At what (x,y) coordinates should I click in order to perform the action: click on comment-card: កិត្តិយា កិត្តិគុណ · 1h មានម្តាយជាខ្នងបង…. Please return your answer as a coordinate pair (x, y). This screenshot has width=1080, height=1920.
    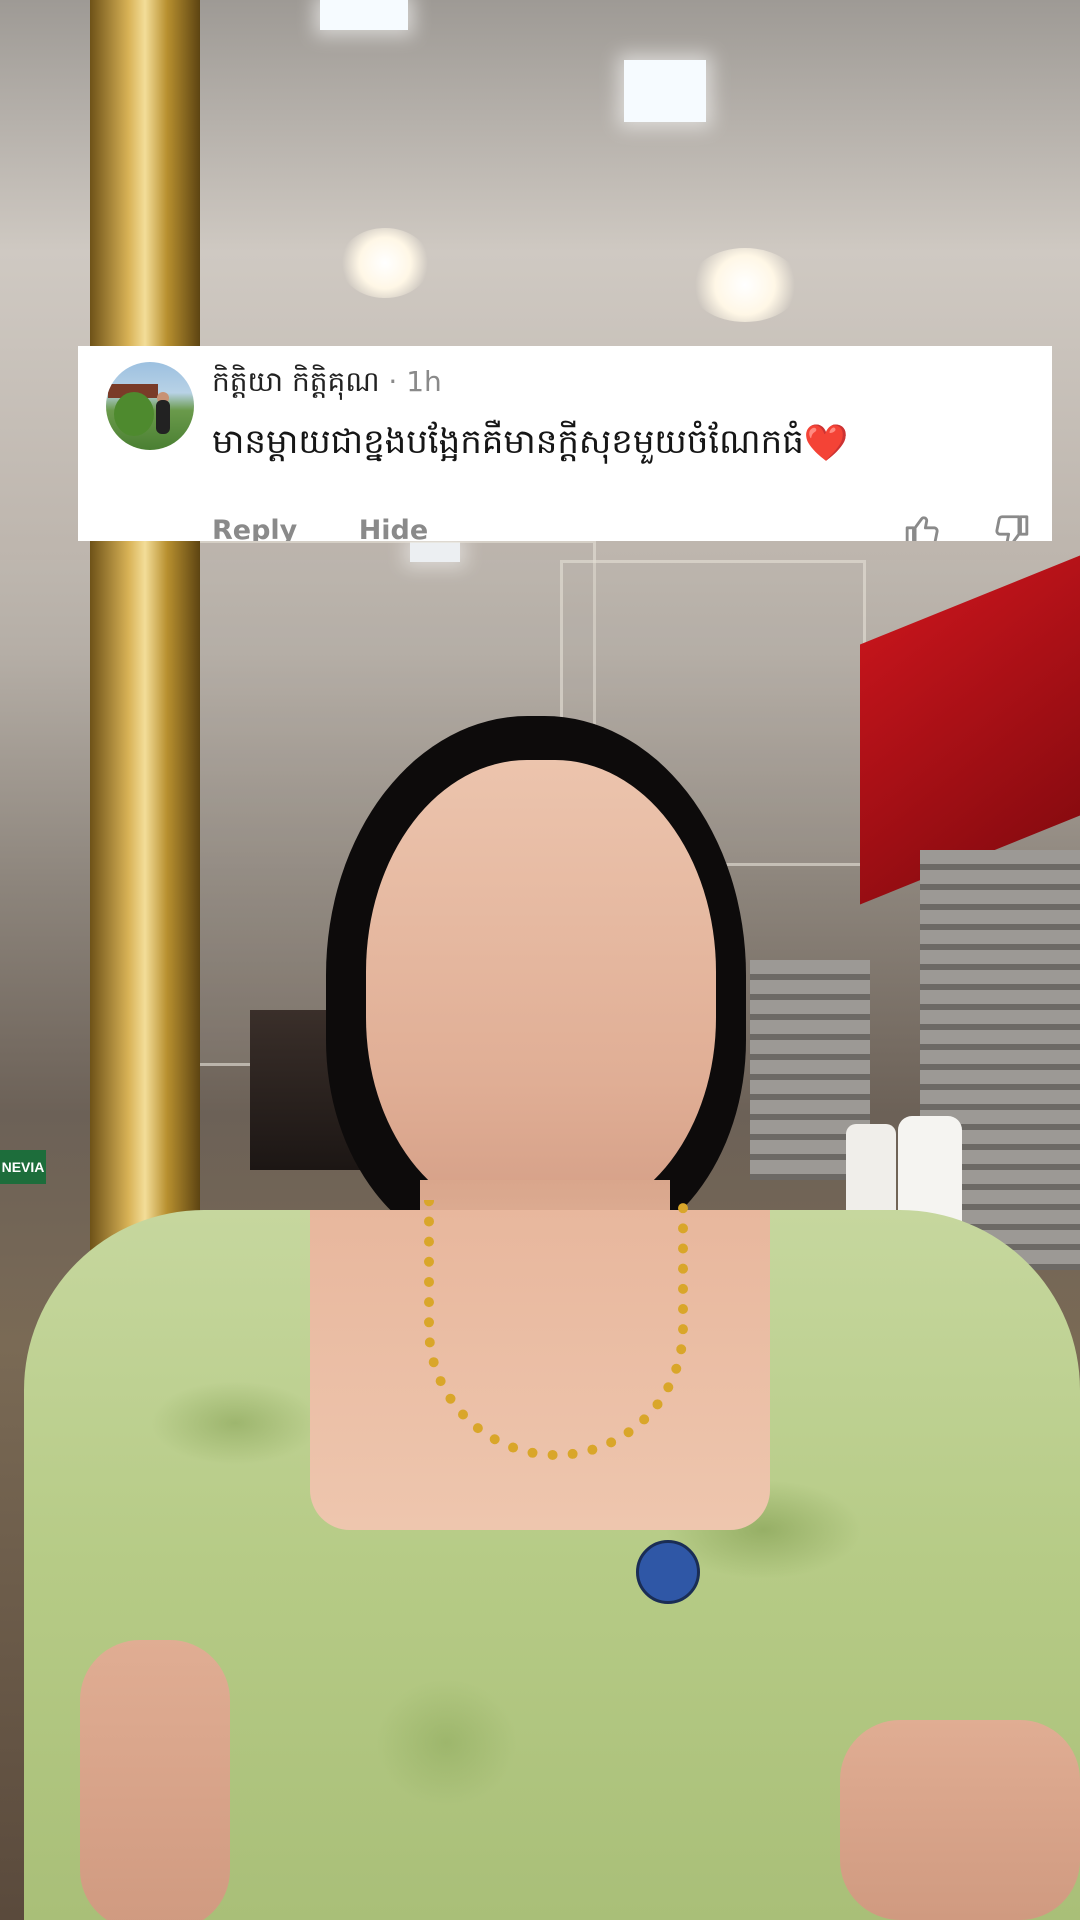
    Looking at the image, I should click on (565, 443).